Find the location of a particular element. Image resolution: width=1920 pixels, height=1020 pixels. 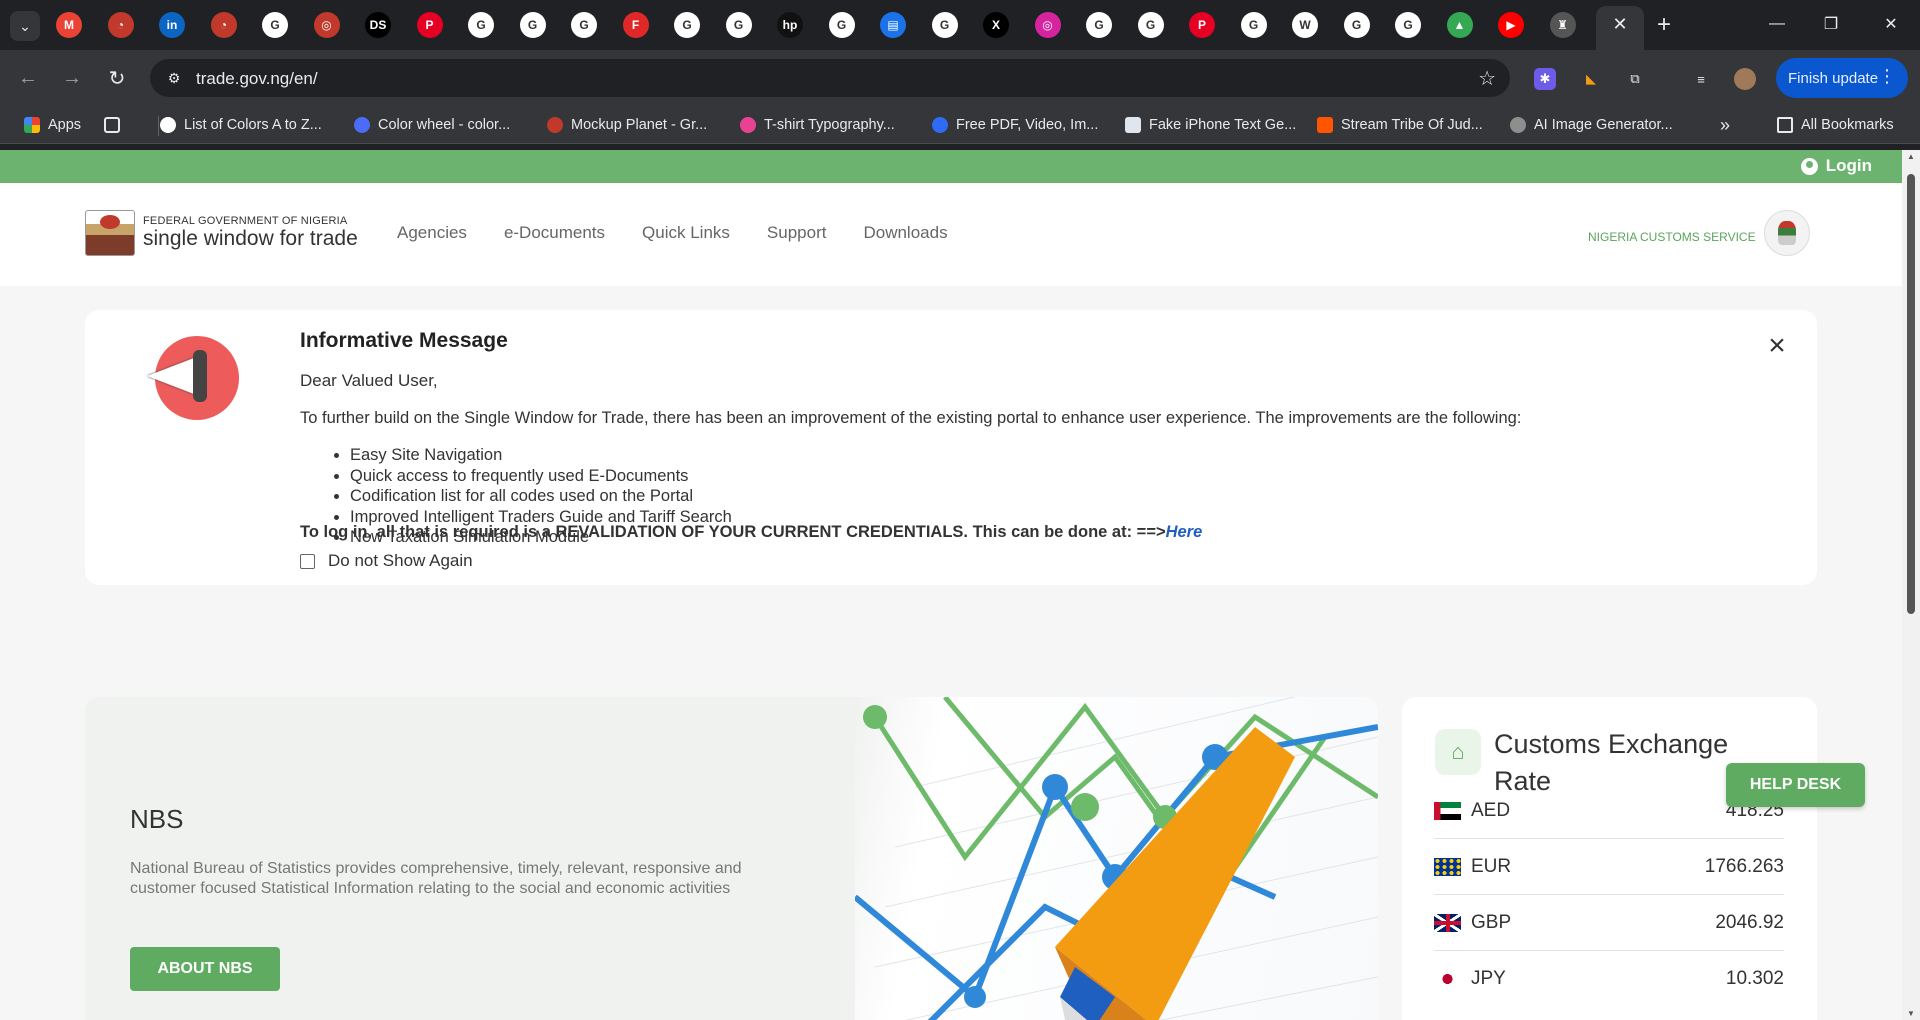

exchange-icon: ⌂ is located at coordinates (1458, 752).